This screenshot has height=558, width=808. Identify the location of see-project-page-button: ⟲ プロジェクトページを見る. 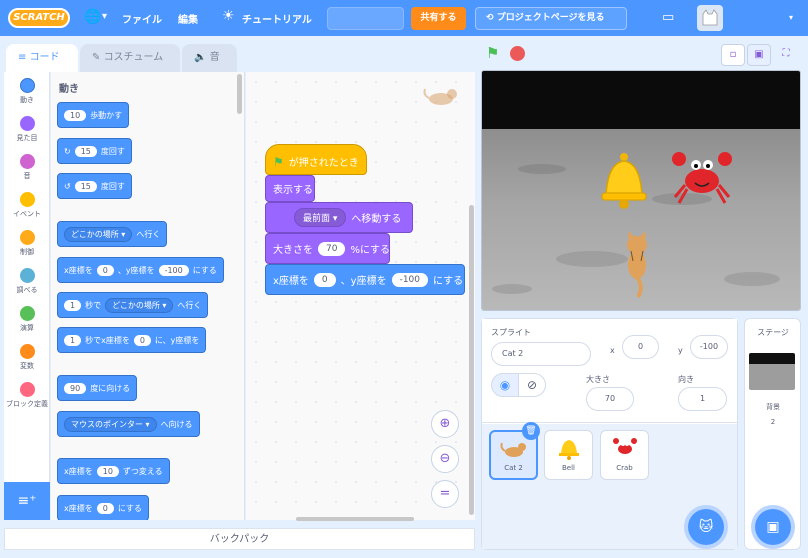
(551, 18).